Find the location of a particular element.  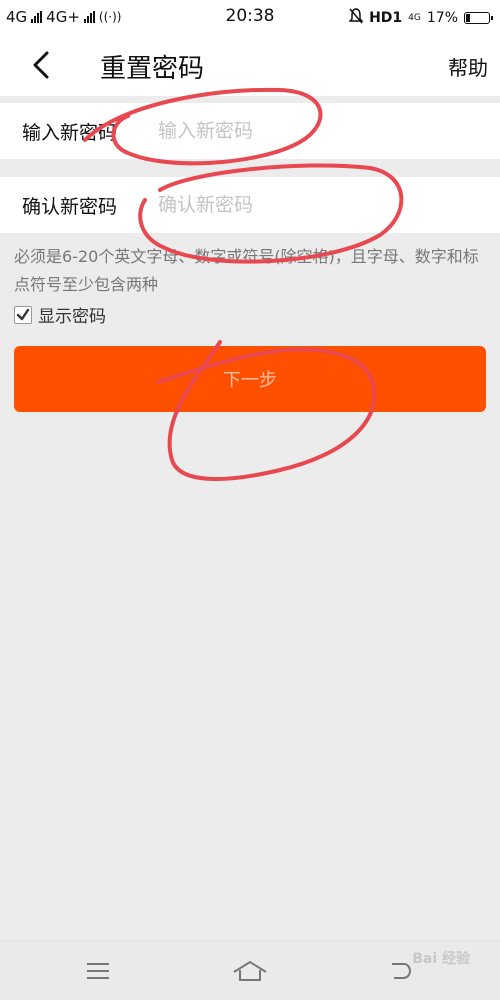

battery-percent: 17% is located at coordinates (442, 18).